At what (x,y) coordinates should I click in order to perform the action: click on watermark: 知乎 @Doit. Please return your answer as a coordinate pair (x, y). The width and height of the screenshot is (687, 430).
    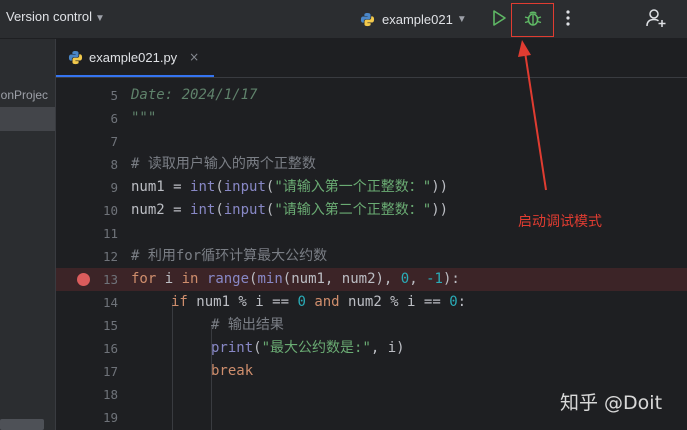
    Looking at the image, I should click on (611, 403).